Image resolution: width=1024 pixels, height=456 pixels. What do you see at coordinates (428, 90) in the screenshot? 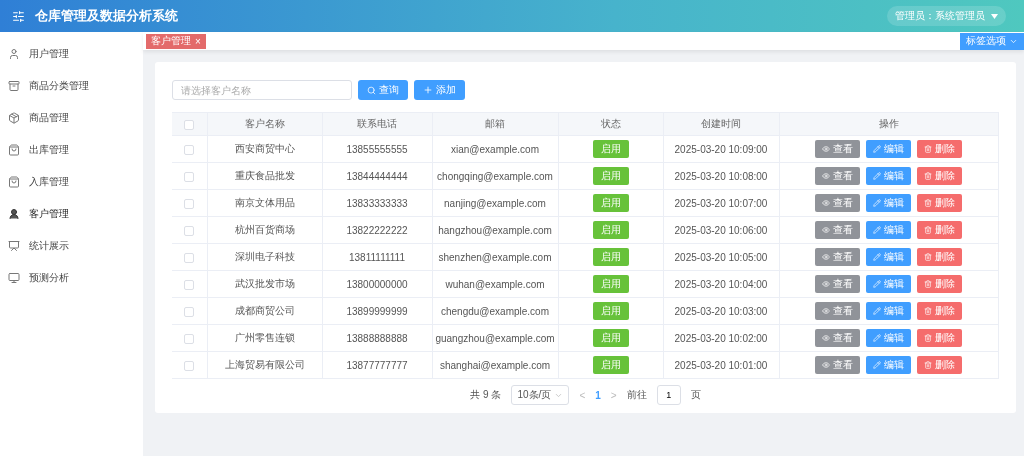
I see `plus-icon` at bounding box center [428, 90].